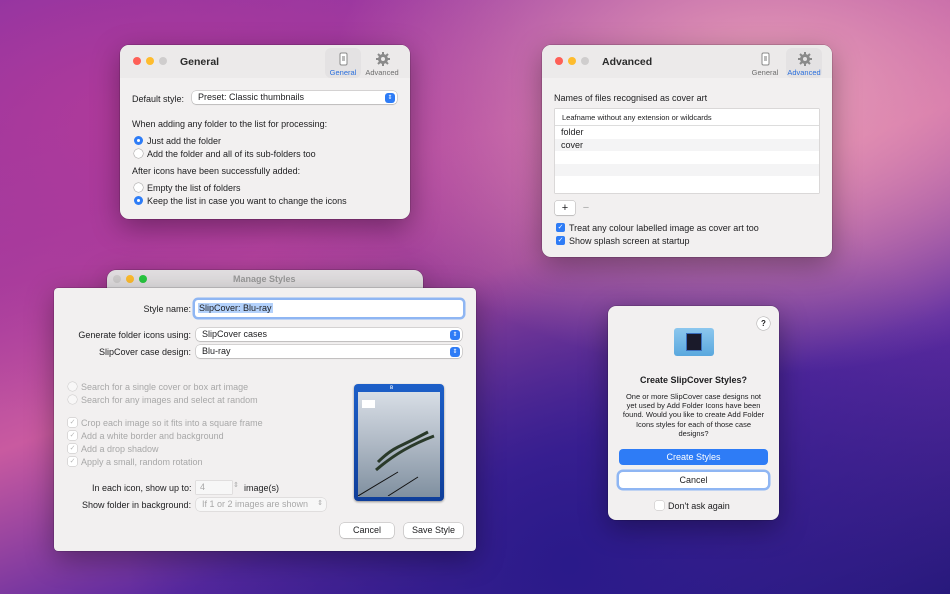 Image resolution: width=950 pixels, height=594 pixels. What do you see at coordinates (134, 335) in the screenshot?
I see `generate-label: Generate folder icons using:` at bounding box center [134, 335].